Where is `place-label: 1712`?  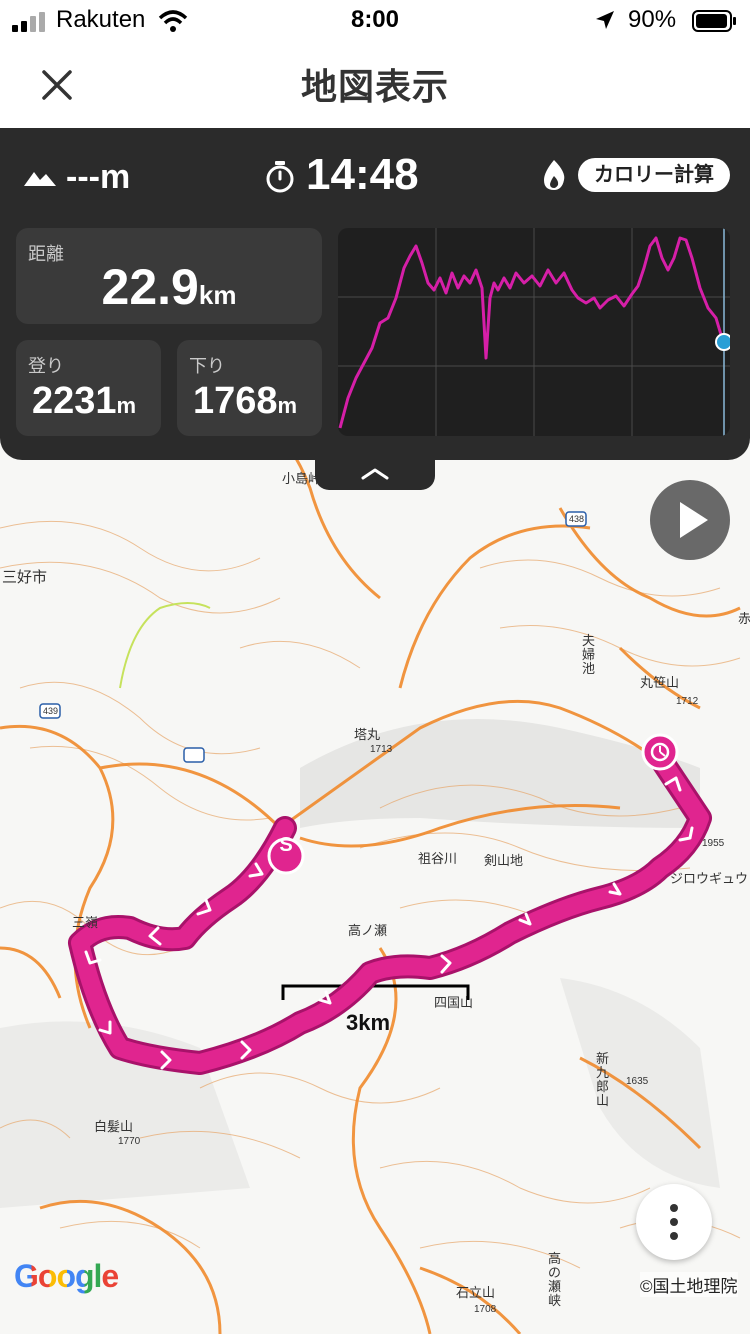 place-label: 1712 is located at coordinates (687, 701).